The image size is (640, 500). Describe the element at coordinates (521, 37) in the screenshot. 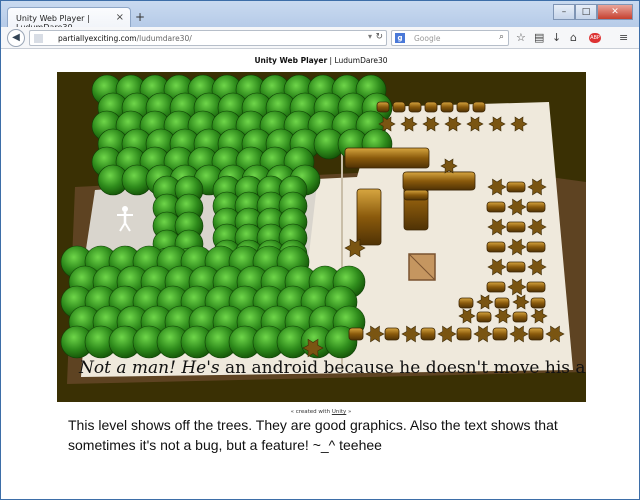

I see `bookmark-star-icon: ☆` at that location.